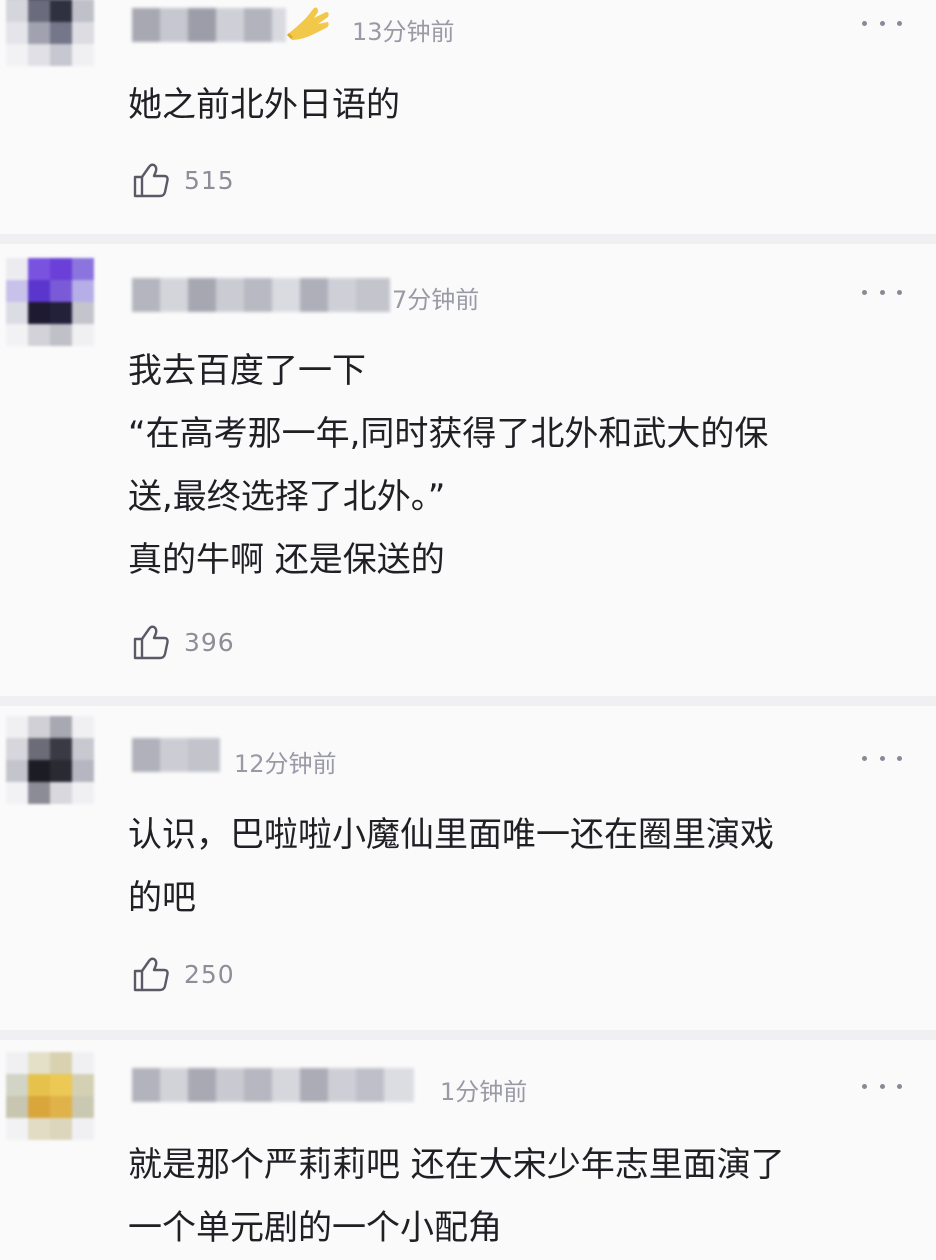 This screenshot has height=1260, width=936. I want to click on like-count: 396, so click(209, 642).